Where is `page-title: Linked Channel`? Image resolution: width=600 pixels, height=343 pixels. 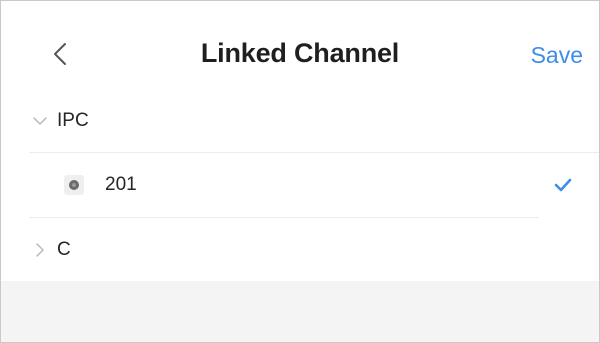
page-title: Linked Channel is located at coordinates (300, 53).